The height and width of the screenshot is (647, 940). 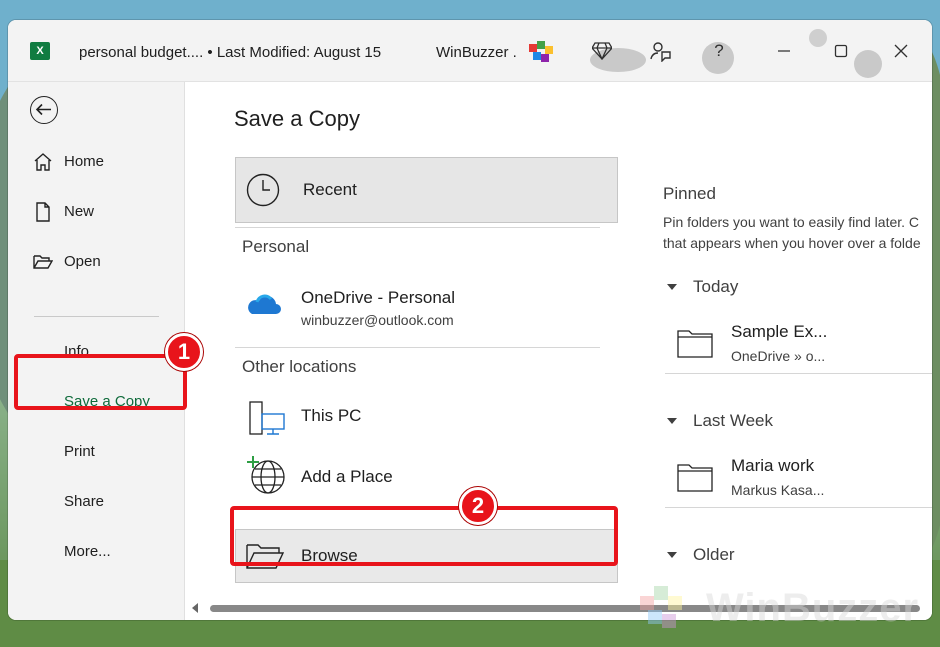 What do you see at coordinates (330, 189) in the screenshot?
I see `recent-label: Recent` at bounding box center [330, 189].